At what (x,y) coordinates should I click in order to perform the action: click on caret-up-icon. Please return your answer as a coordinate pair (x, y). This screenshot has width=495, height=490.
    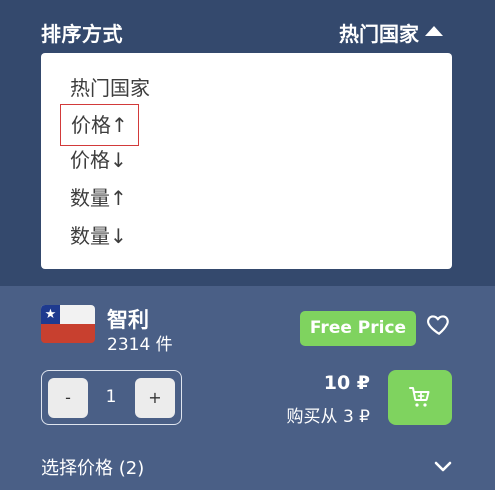
    Looking at the image, I should click on (434, 31).